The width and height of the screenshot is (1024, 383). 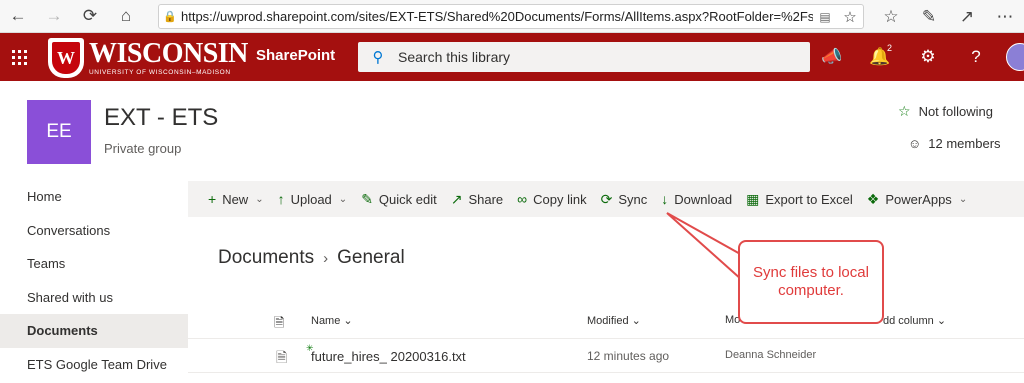 What do you see at coordinates (66, 58) in the screenshot?
I see `crest-icon: W` at bounding box center [66, 58].